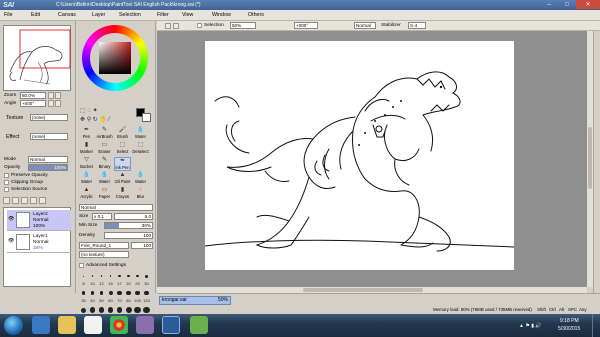  I want to click on tray-icons: ▲ ⚑ ▮ 🔊, so click(530, 326).